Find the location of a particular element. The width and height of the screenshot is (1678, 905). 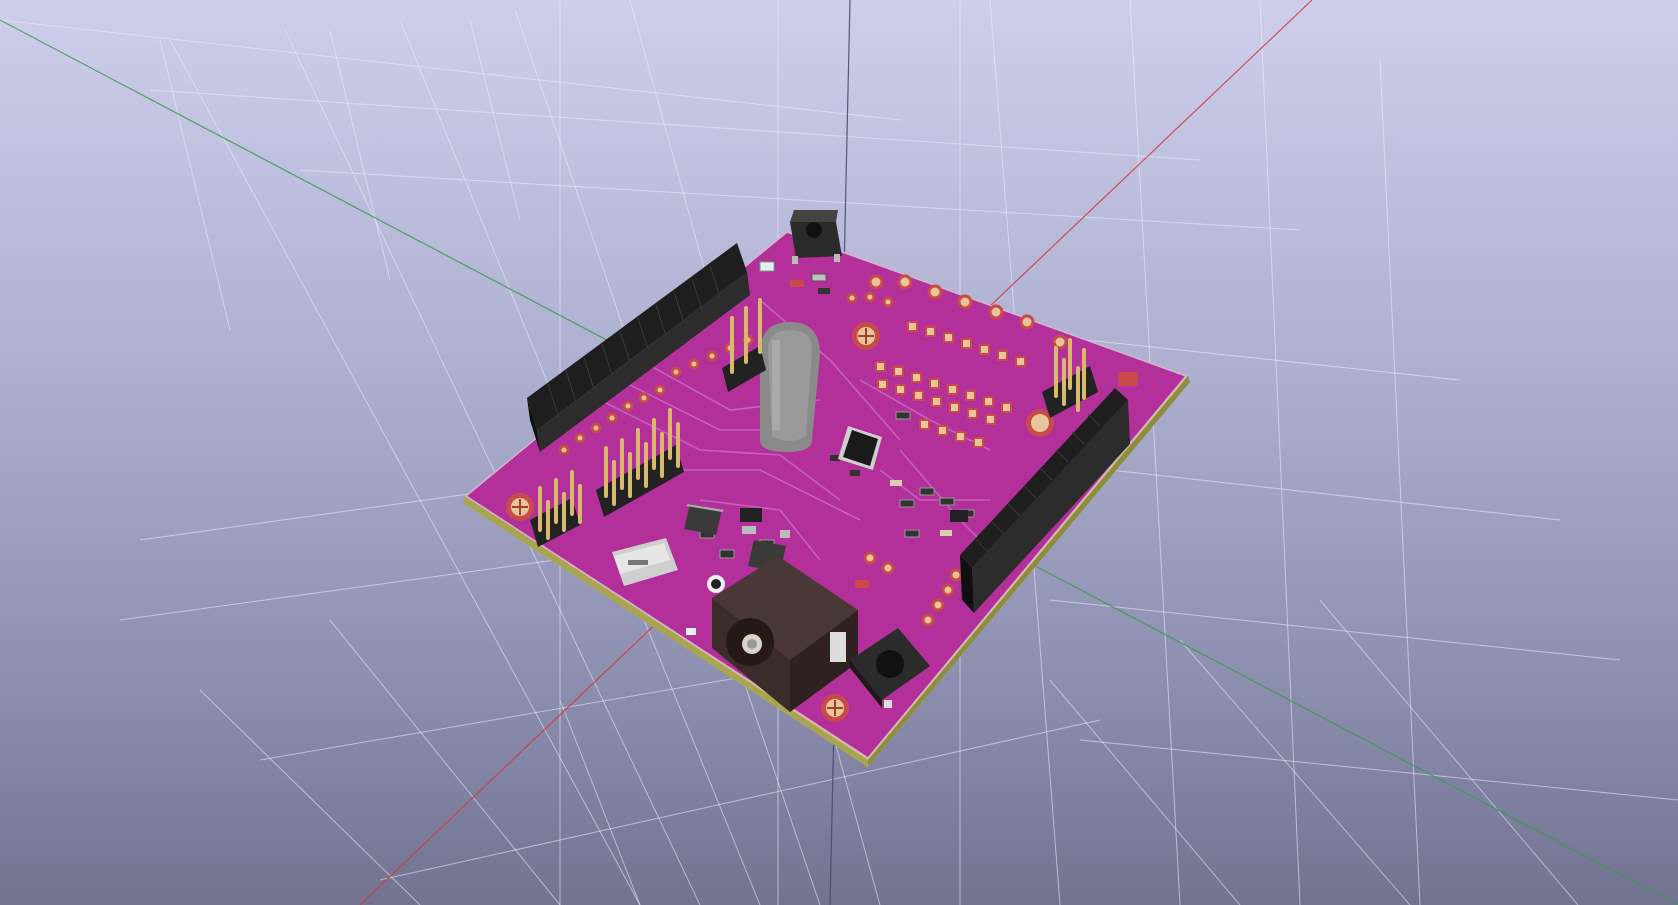

crystal is located at coordinates (790, 387).